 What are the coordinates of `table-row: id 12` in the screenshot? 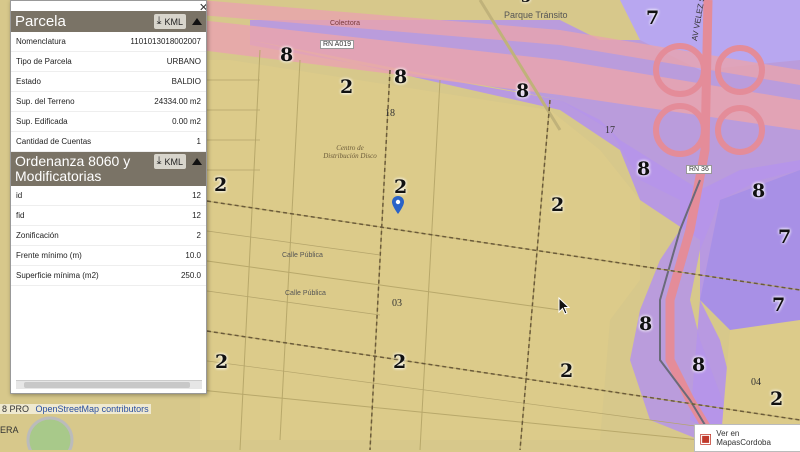 It's located at (108, 196).